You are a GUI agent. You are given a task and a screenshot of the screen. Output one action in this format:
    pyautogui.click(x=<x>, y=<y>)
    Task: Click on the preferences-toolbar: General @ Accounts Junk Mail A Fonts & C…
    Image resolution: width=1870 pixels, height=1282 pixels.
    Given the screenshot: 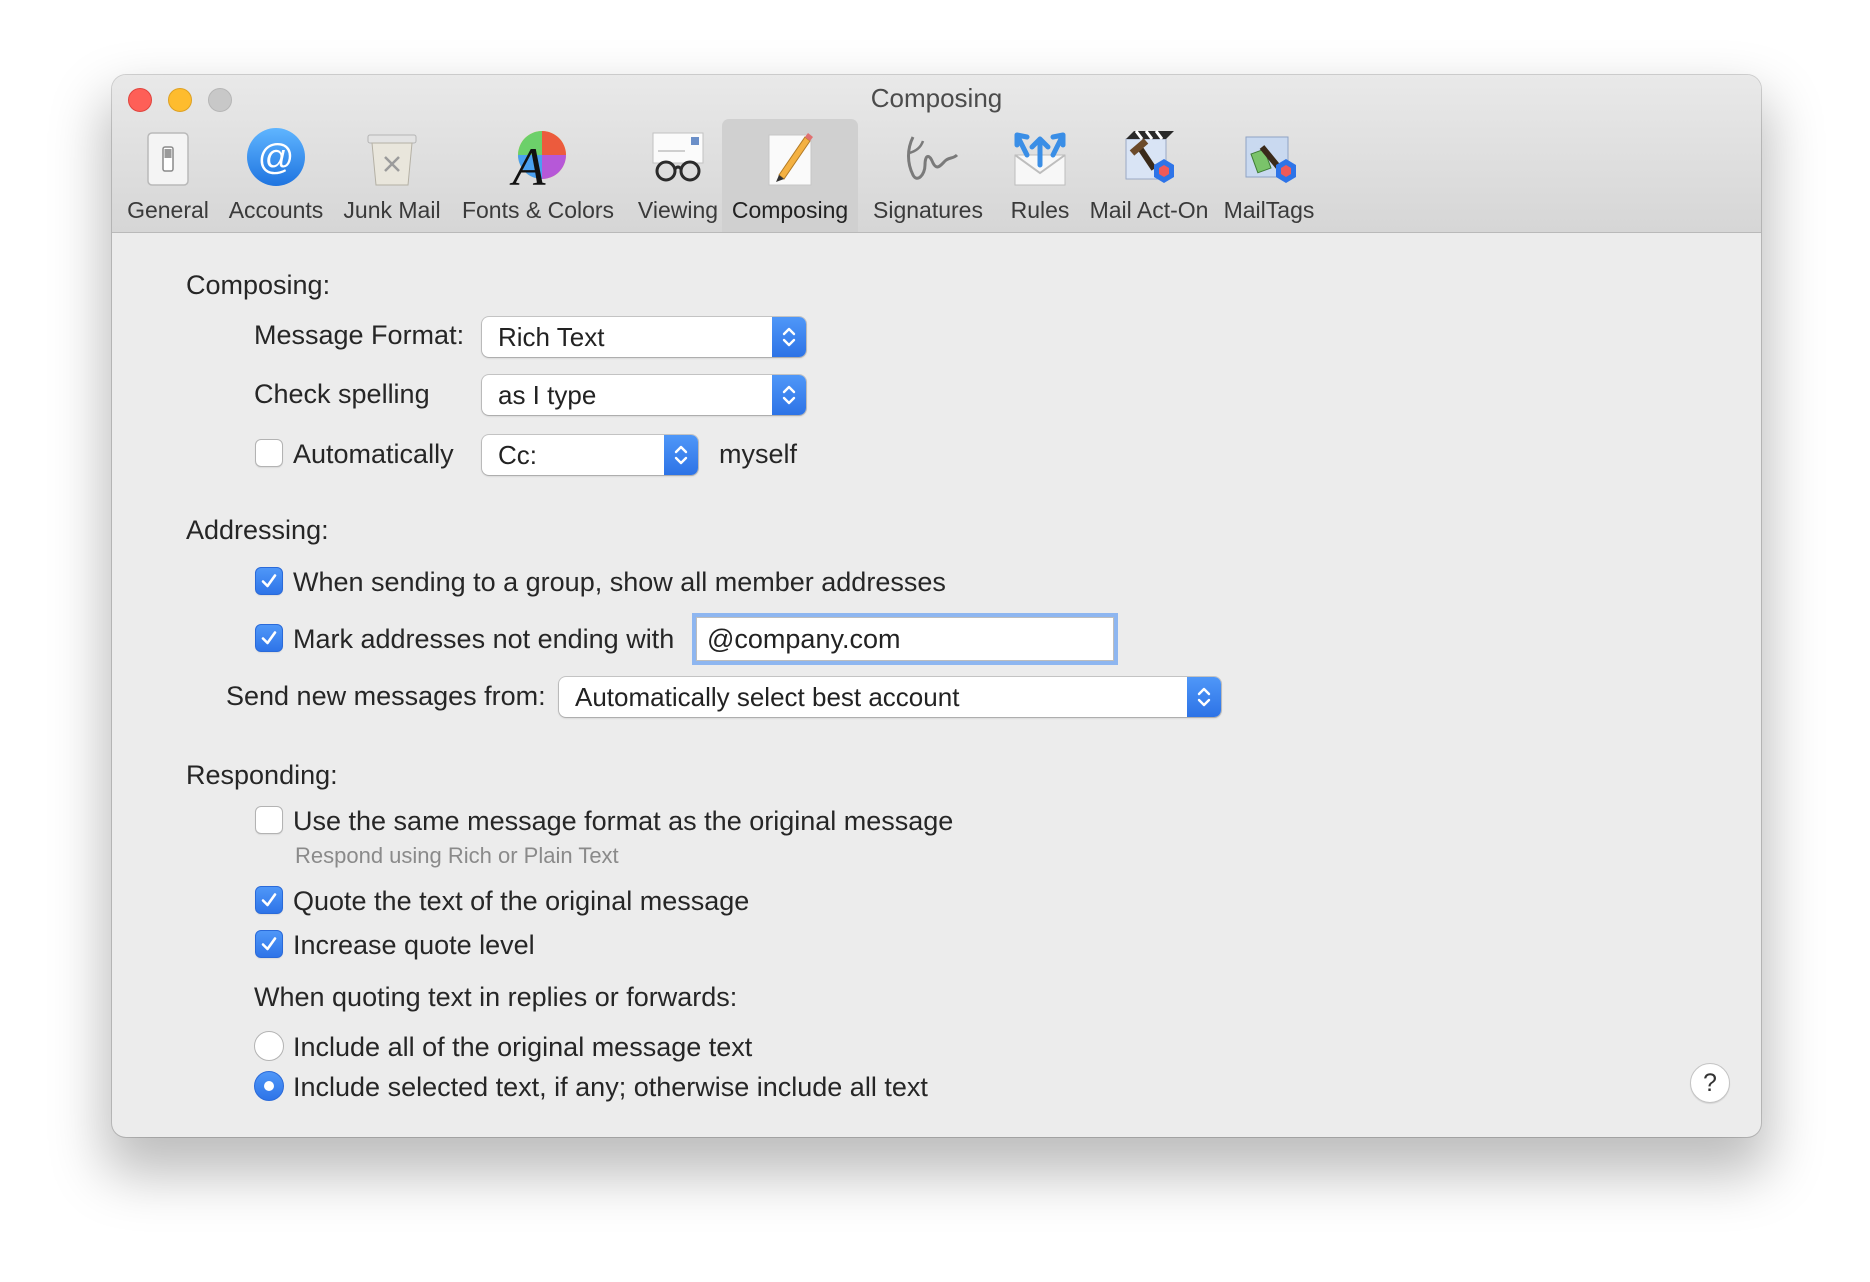 What is the action you would take?
    pyautogui.click(x=936, y=175)
    